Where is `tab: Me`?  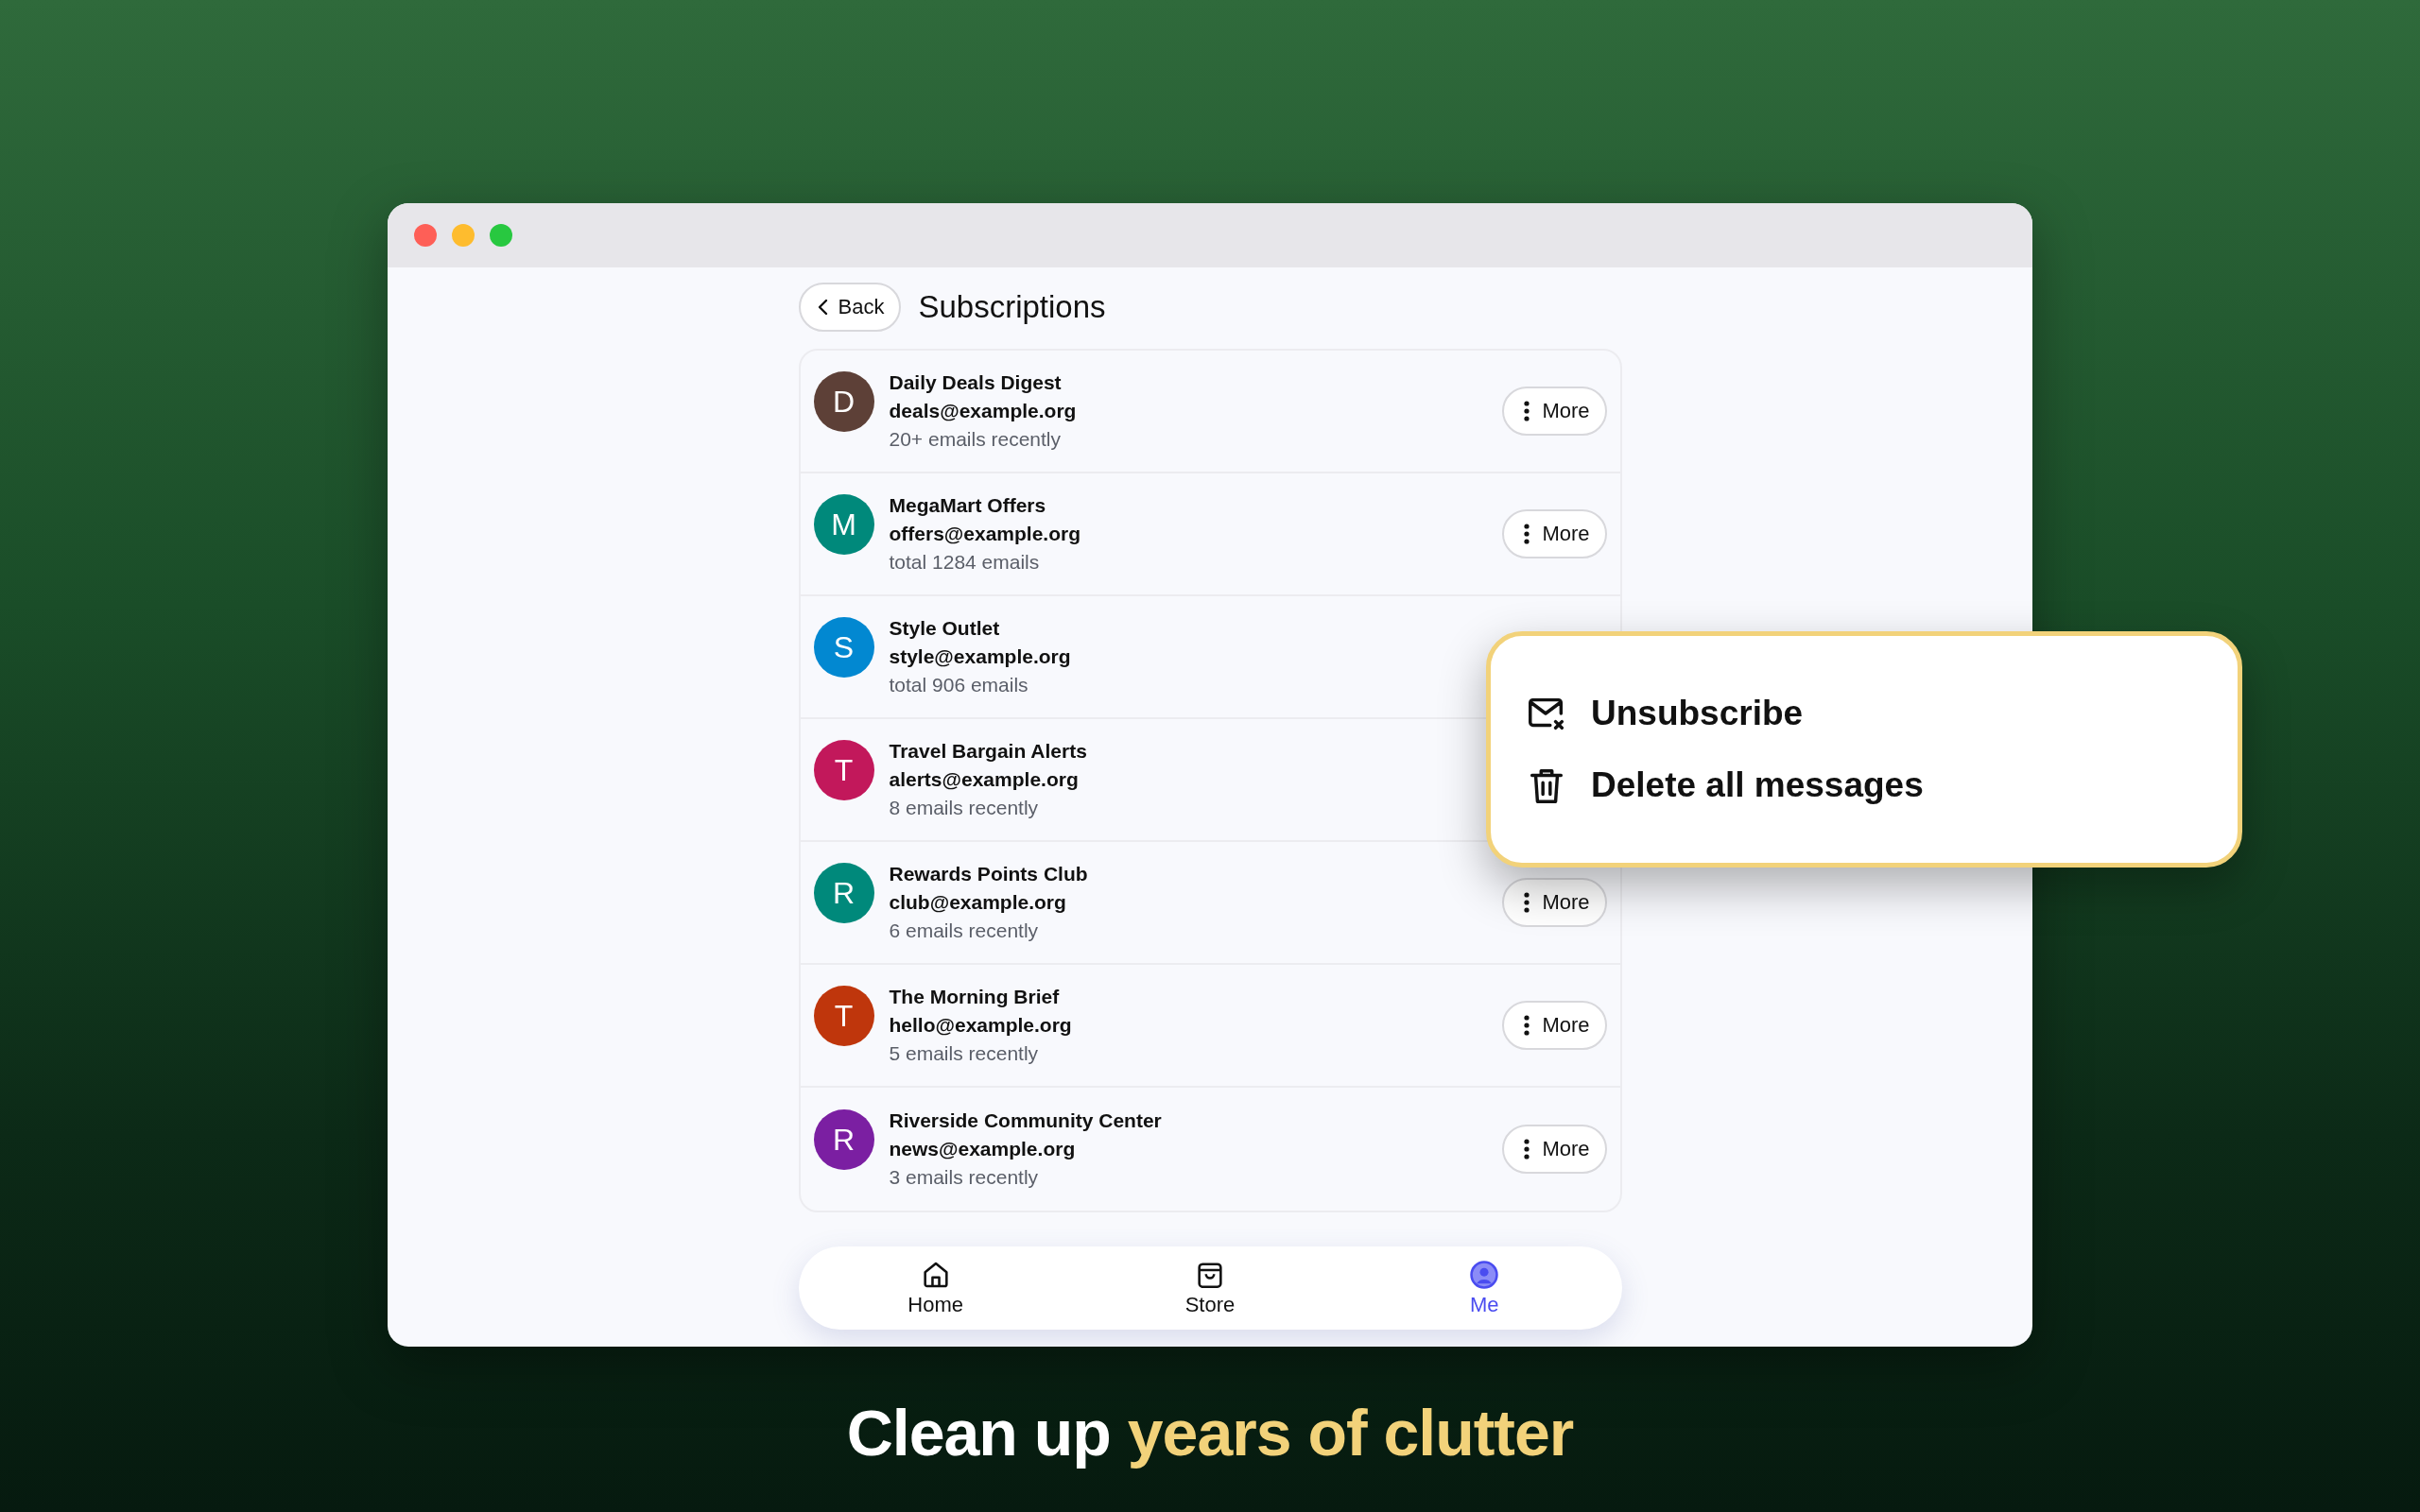
tab: Me is located at coordinates (1484, 1288).